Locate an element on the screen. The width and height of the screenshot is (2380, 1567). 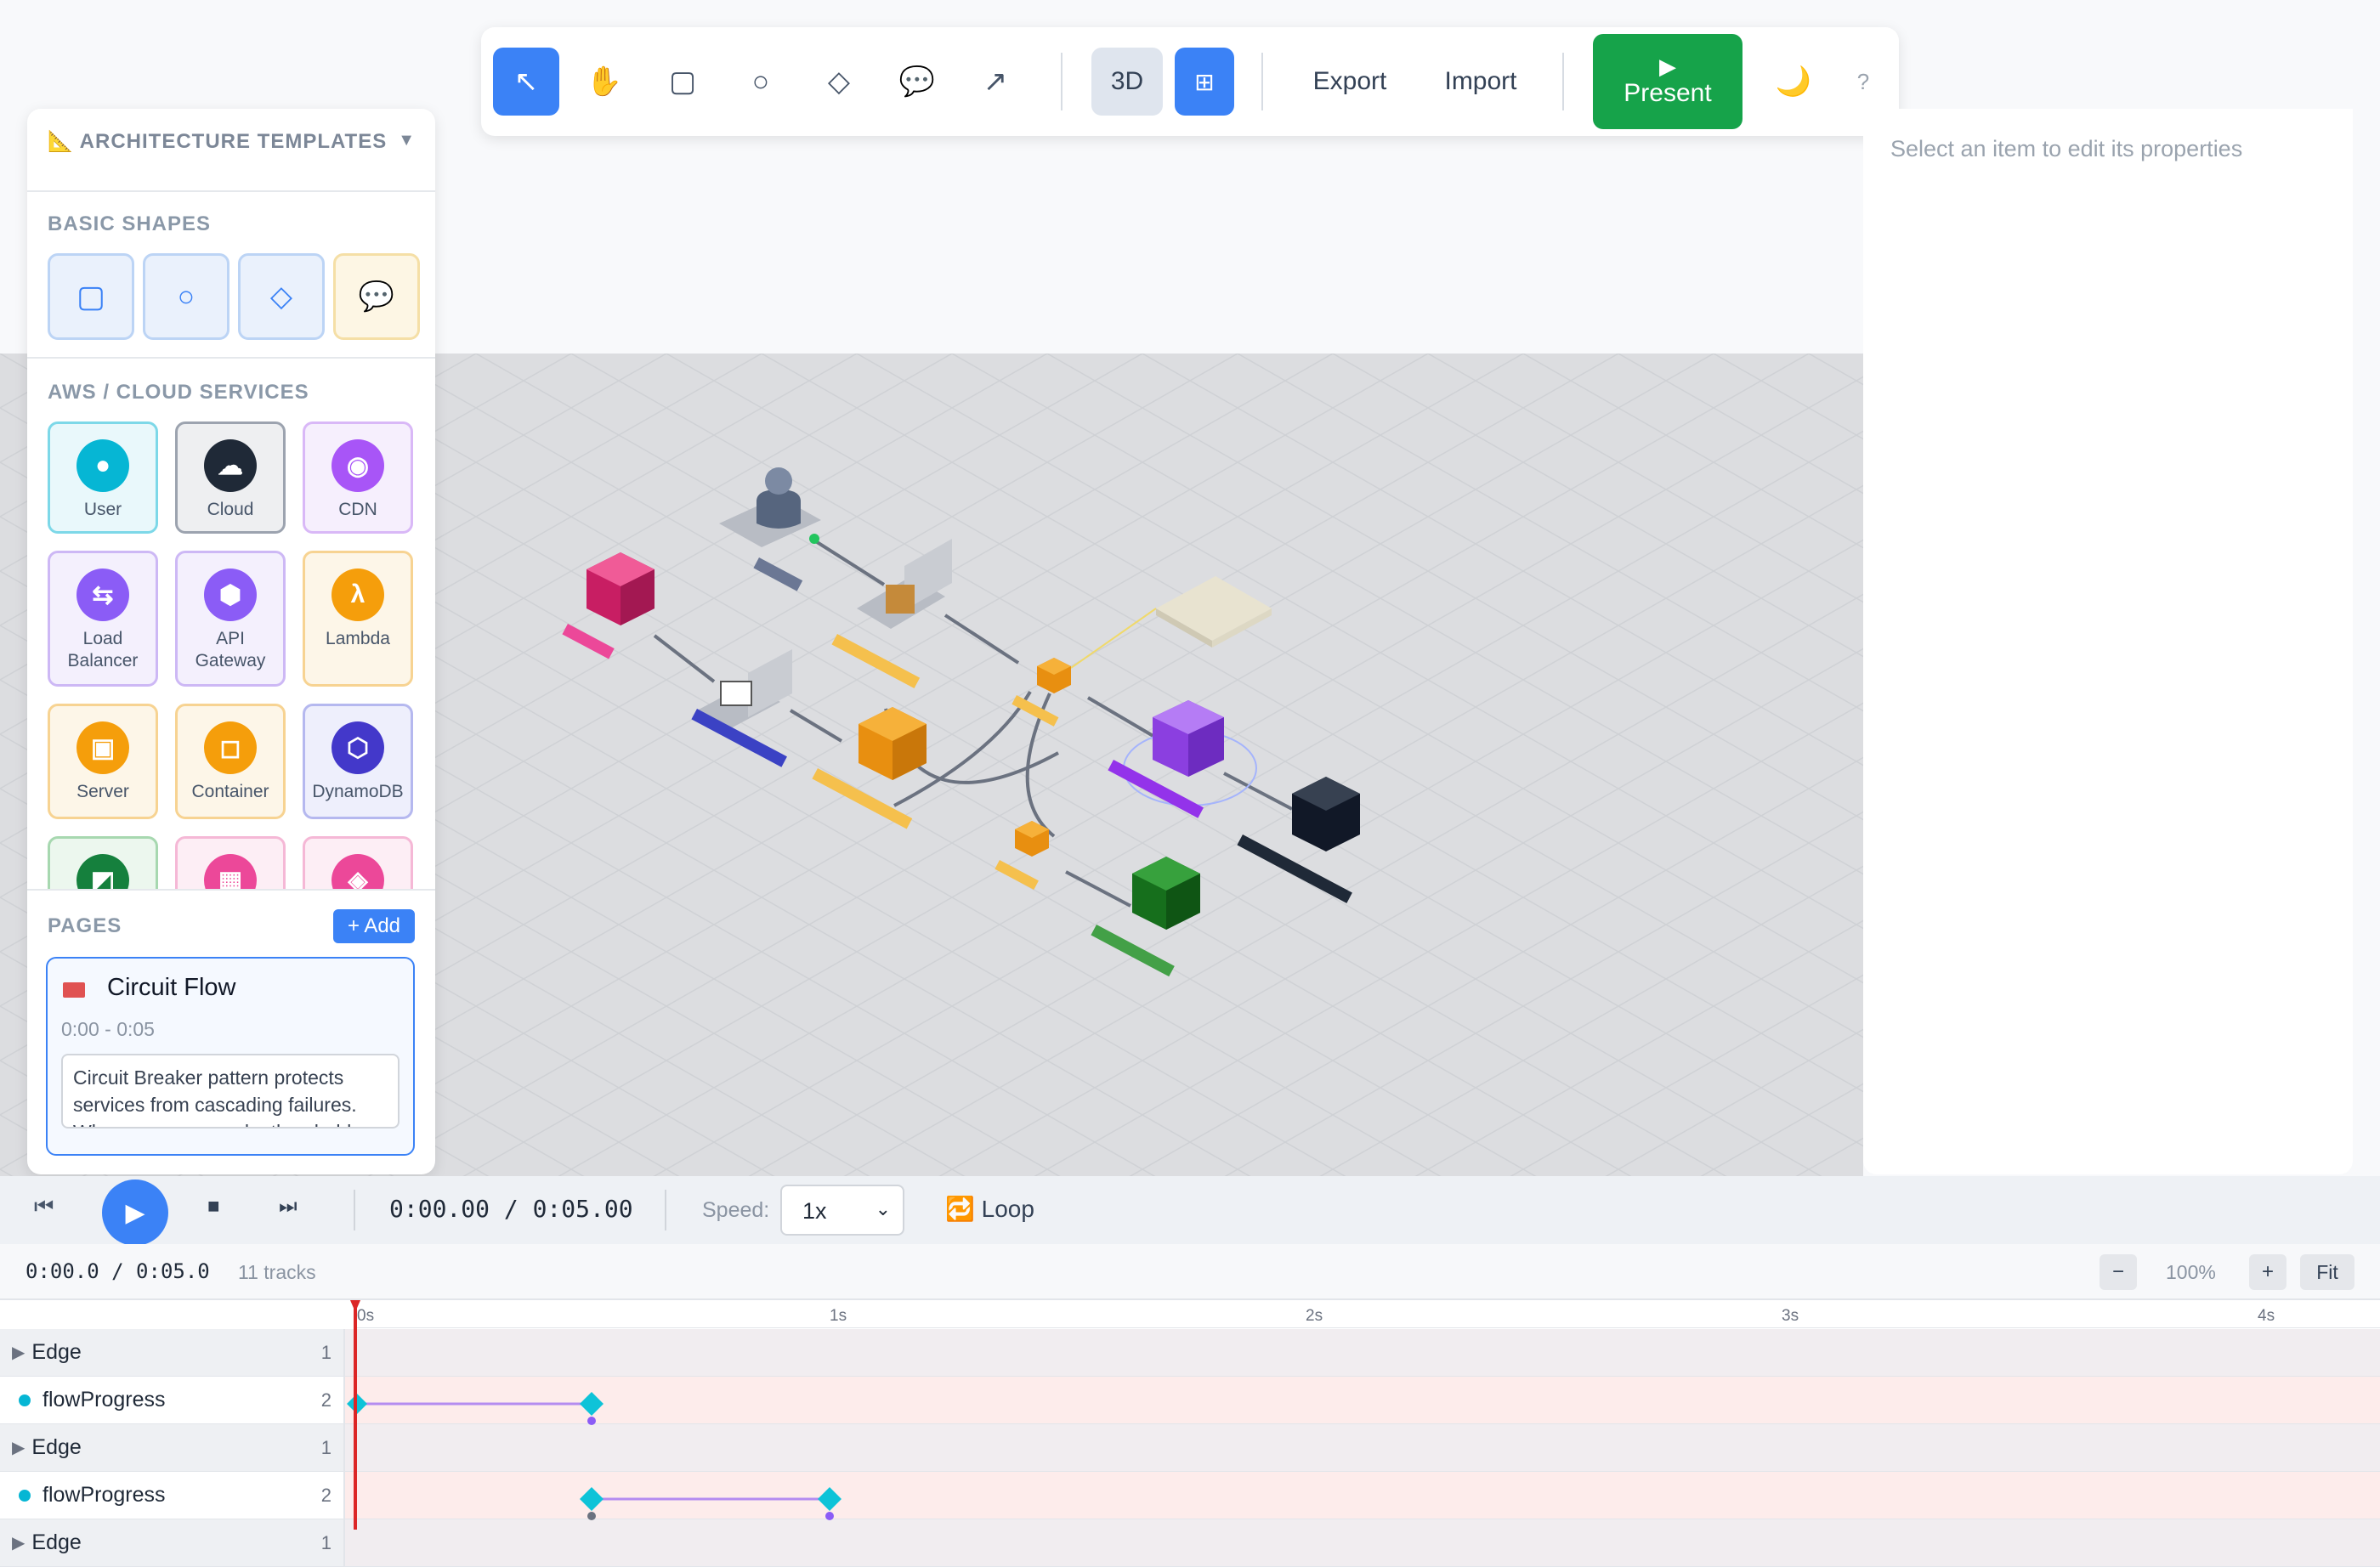
track-keyframe-count: 2 is located at coordinates (326, 1495).